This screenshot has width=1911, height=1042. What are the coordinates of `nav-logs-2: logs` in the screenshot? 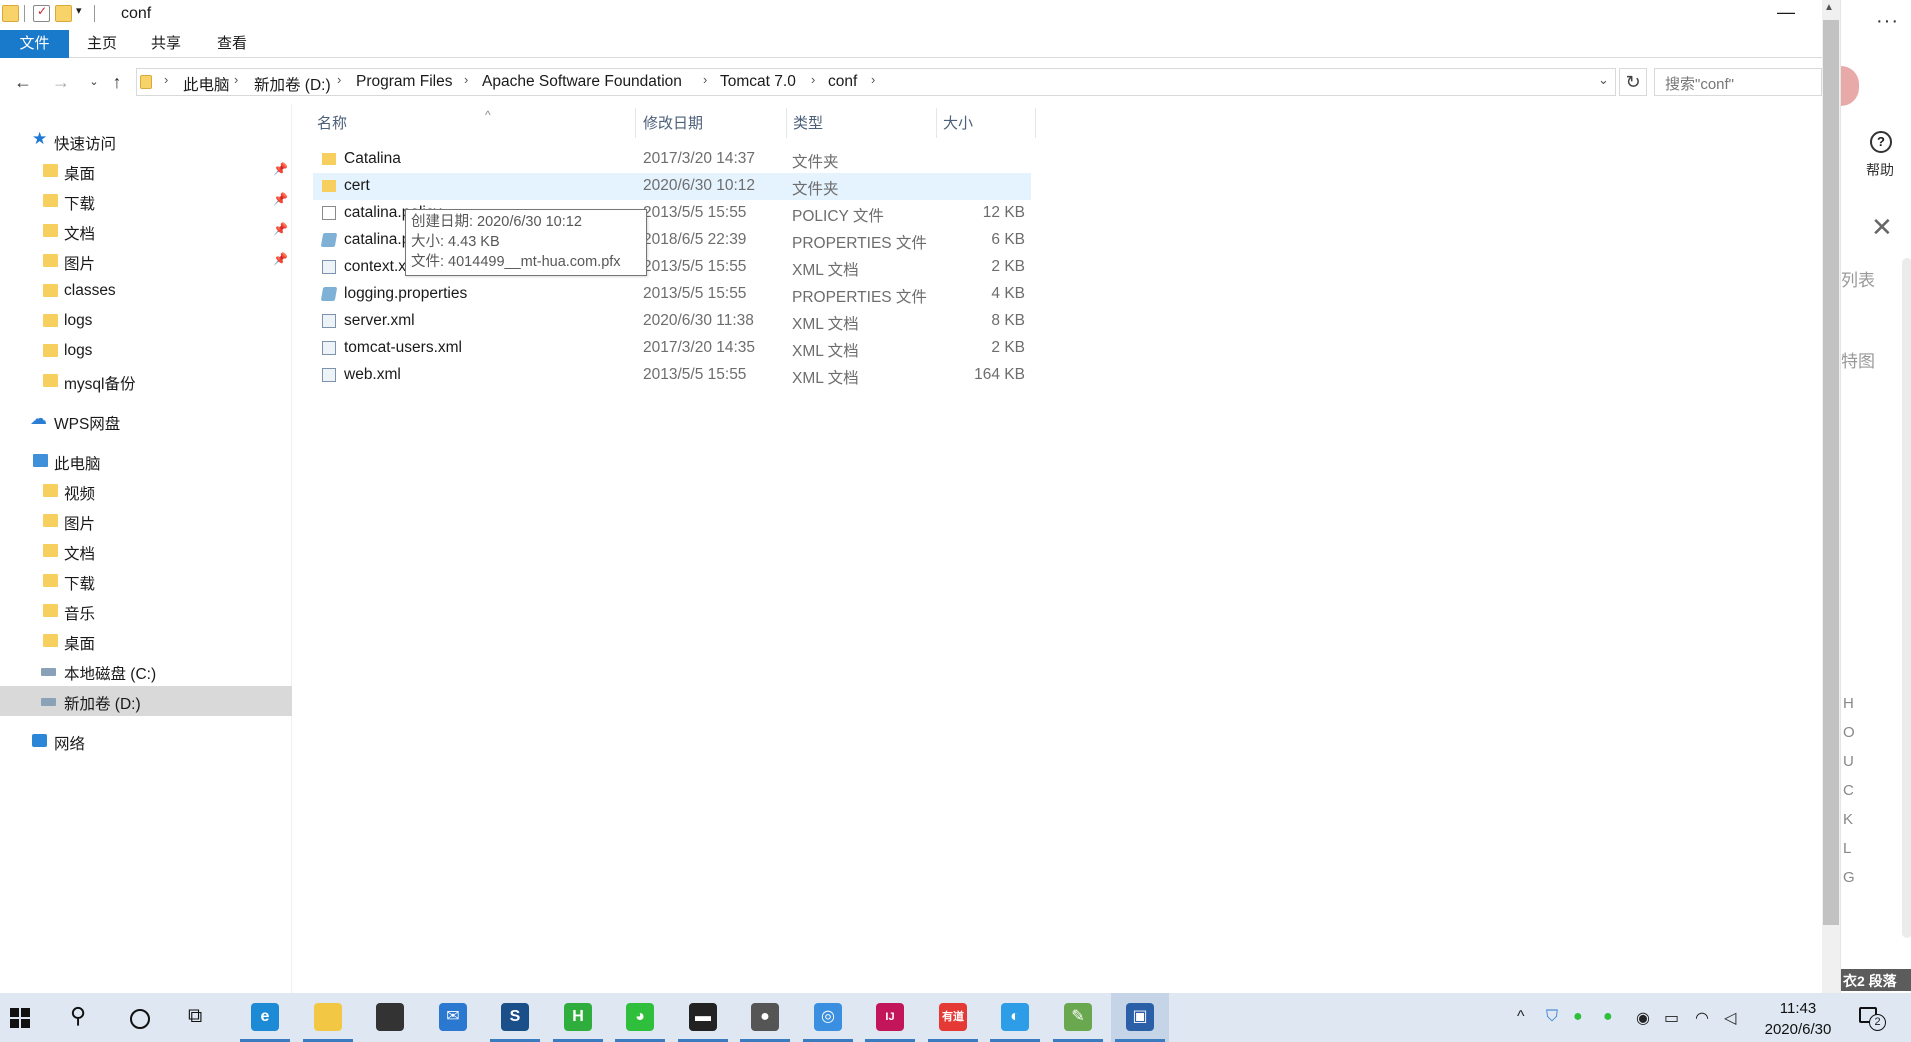 It's located at (146, 351).